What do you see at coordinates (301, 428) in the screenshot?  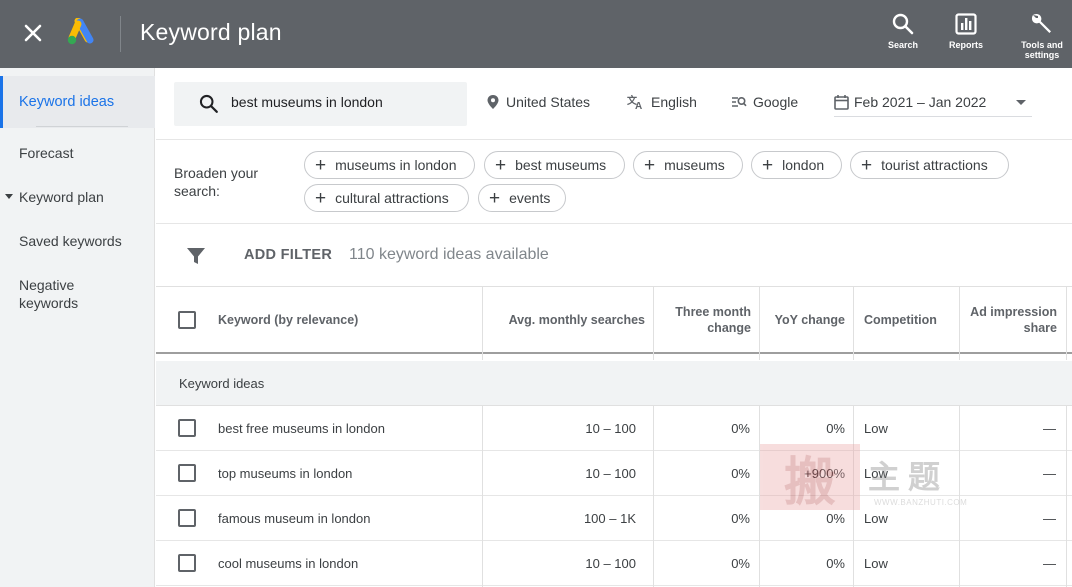 I see `keyword-cell: best free museums in london` at bounding box center [301, 428].